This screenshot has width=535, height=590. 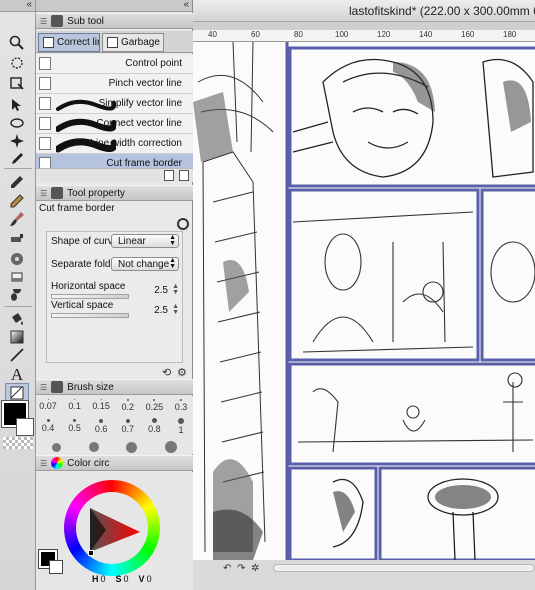 I want to click on brush-size-option: 1, so click(x=181, y=426).